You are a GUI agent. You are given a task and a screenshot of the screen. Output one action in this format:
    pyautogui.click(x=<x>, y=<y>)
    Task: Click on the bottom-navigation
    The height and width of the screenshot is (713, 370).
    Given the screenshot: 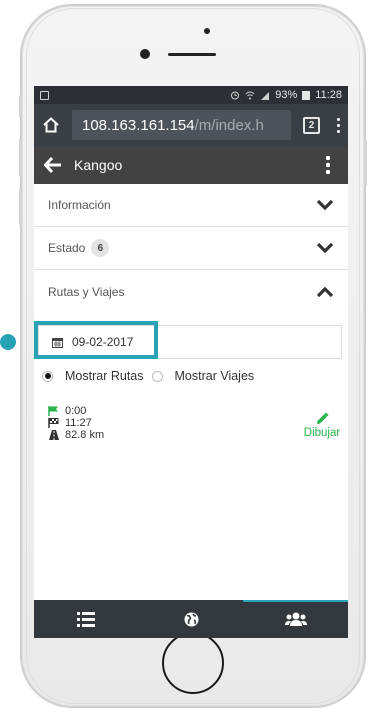 What is the action you would take?
    pyautogui.click(x=191, y=619)
    